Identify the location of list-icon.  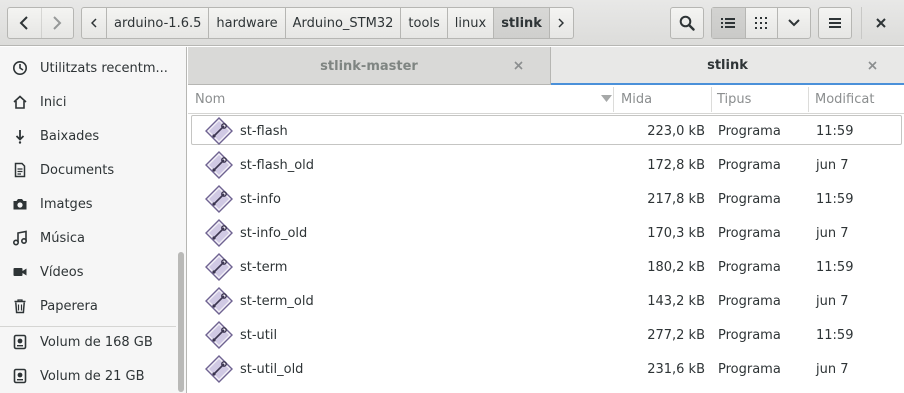
(728, 23).